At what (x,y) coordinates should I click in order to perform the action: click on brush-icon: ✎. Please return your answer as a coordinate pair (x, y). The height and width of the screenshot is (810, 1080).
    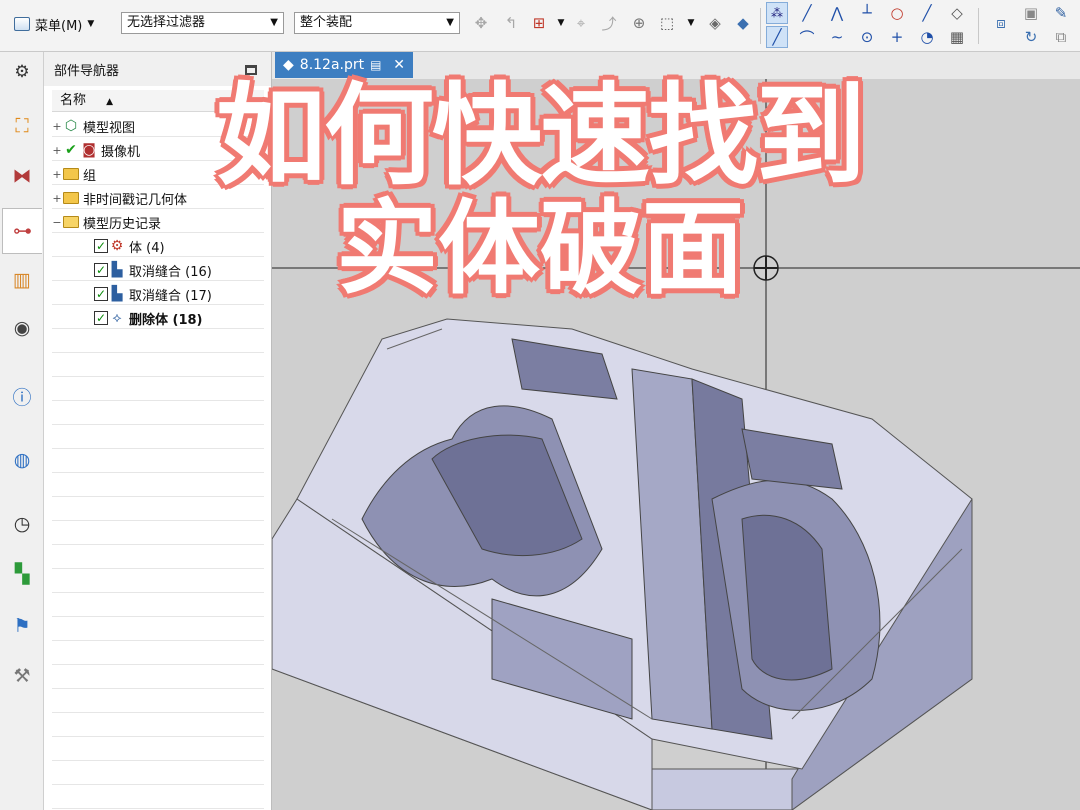
    Looking at the image, I should click on (1061, 13).